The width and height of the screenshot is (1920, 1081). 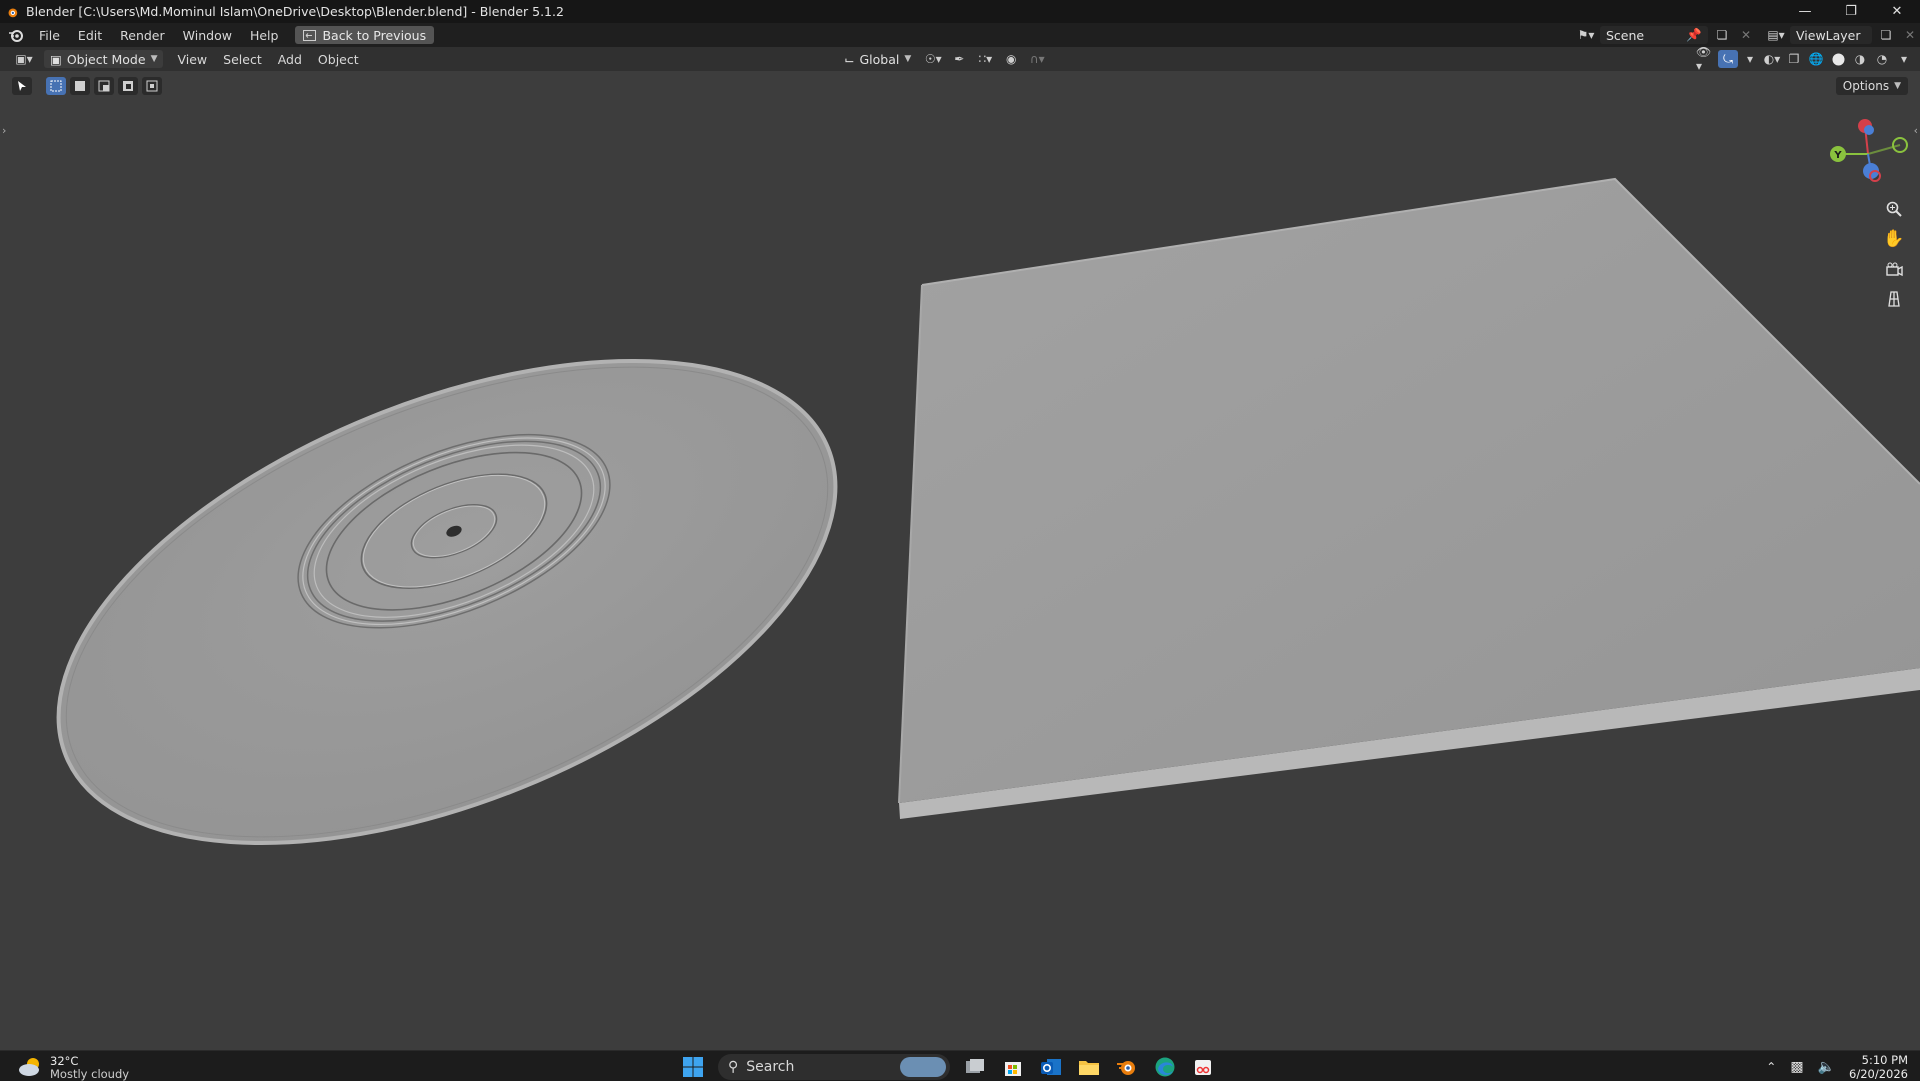 I want to click on search-highlight-icon, so click(x=923, y=1067).